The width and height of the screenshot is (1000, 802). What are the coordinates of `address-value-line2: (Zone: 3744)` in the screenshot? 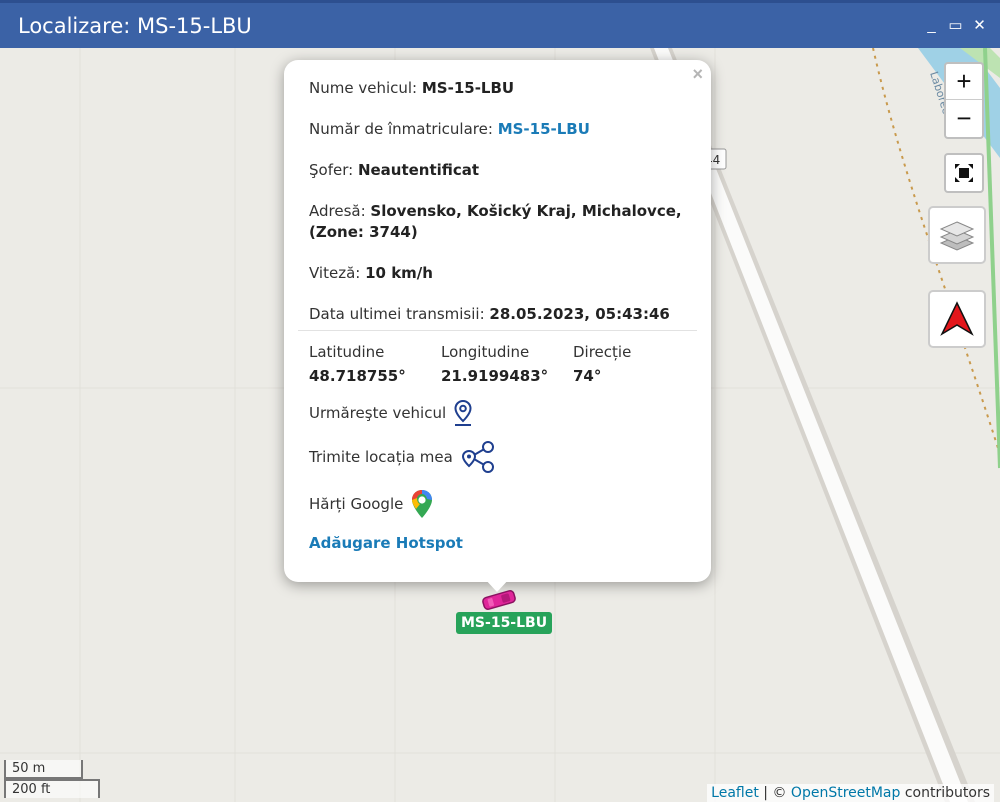 It's located at (363, 232).